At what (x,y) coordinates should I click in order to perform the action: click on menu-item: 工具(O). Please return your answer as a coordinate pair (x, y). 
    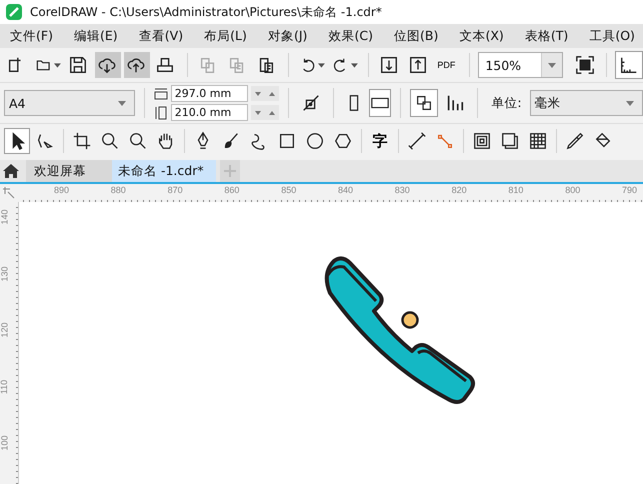
    Looking at the image, I should click on (612, 36).